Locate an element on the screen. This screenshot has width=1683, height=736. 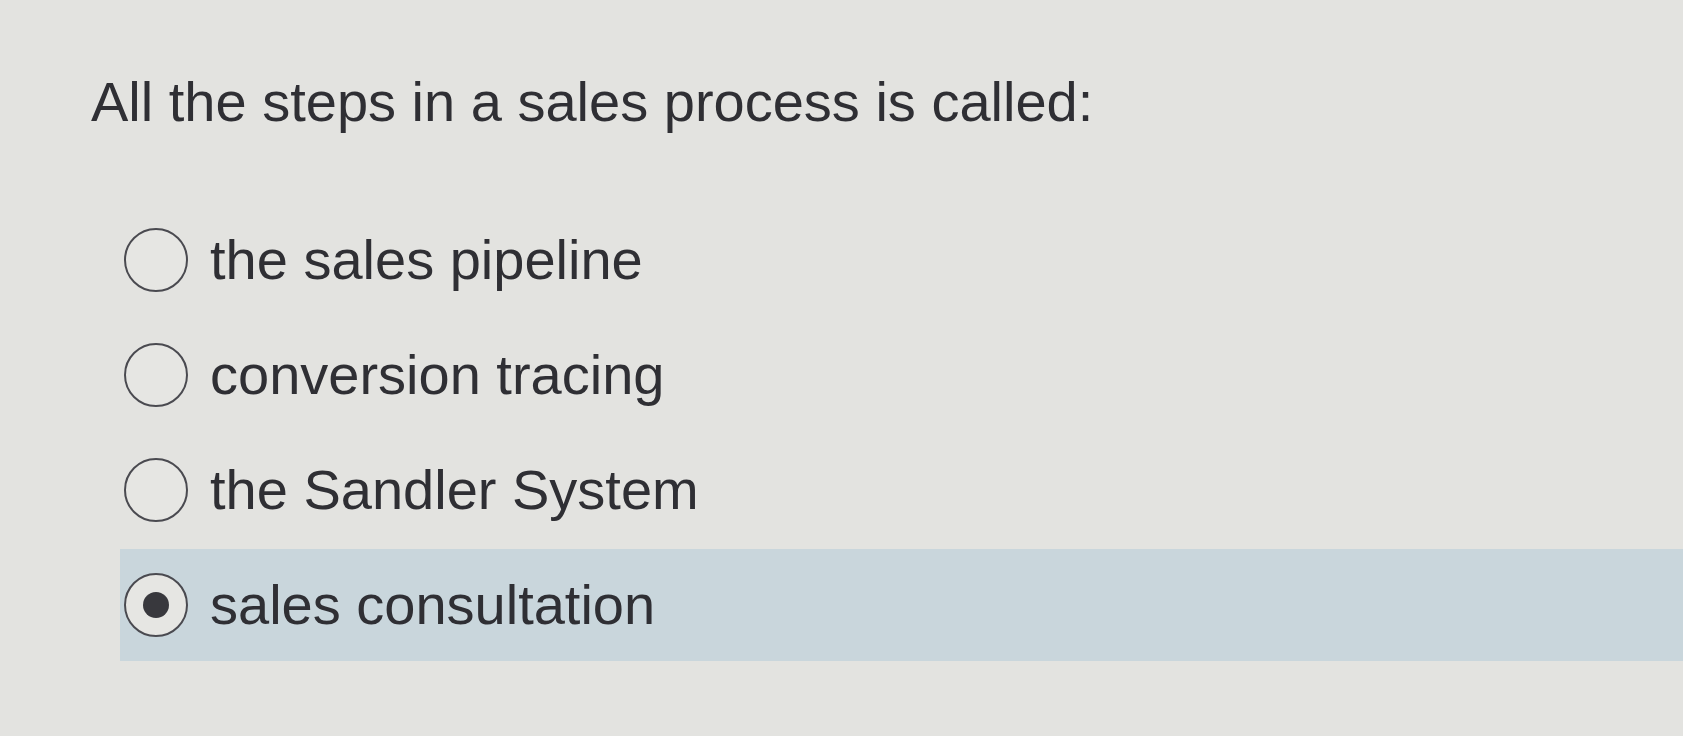
answer-option: the sales pipeline is located at coordinates (381, 260).